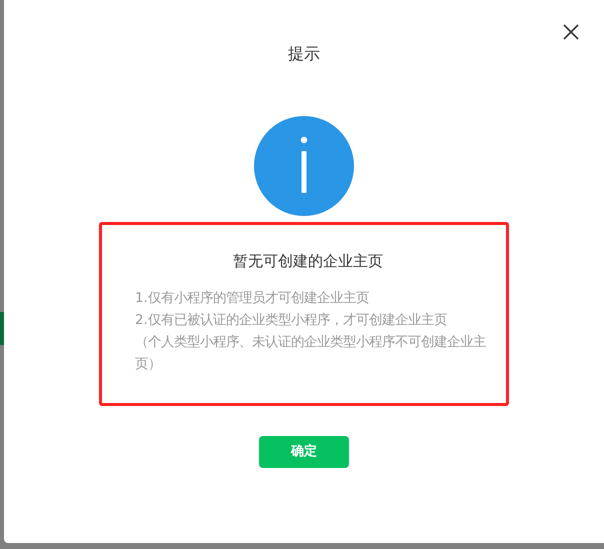  What do you see at coordinates (291, 321) in the screenshot?
I see `message-text: 2.仅有已被认证的企业类型小程序，才可创建企业主页` at bounding box center [291, 321].